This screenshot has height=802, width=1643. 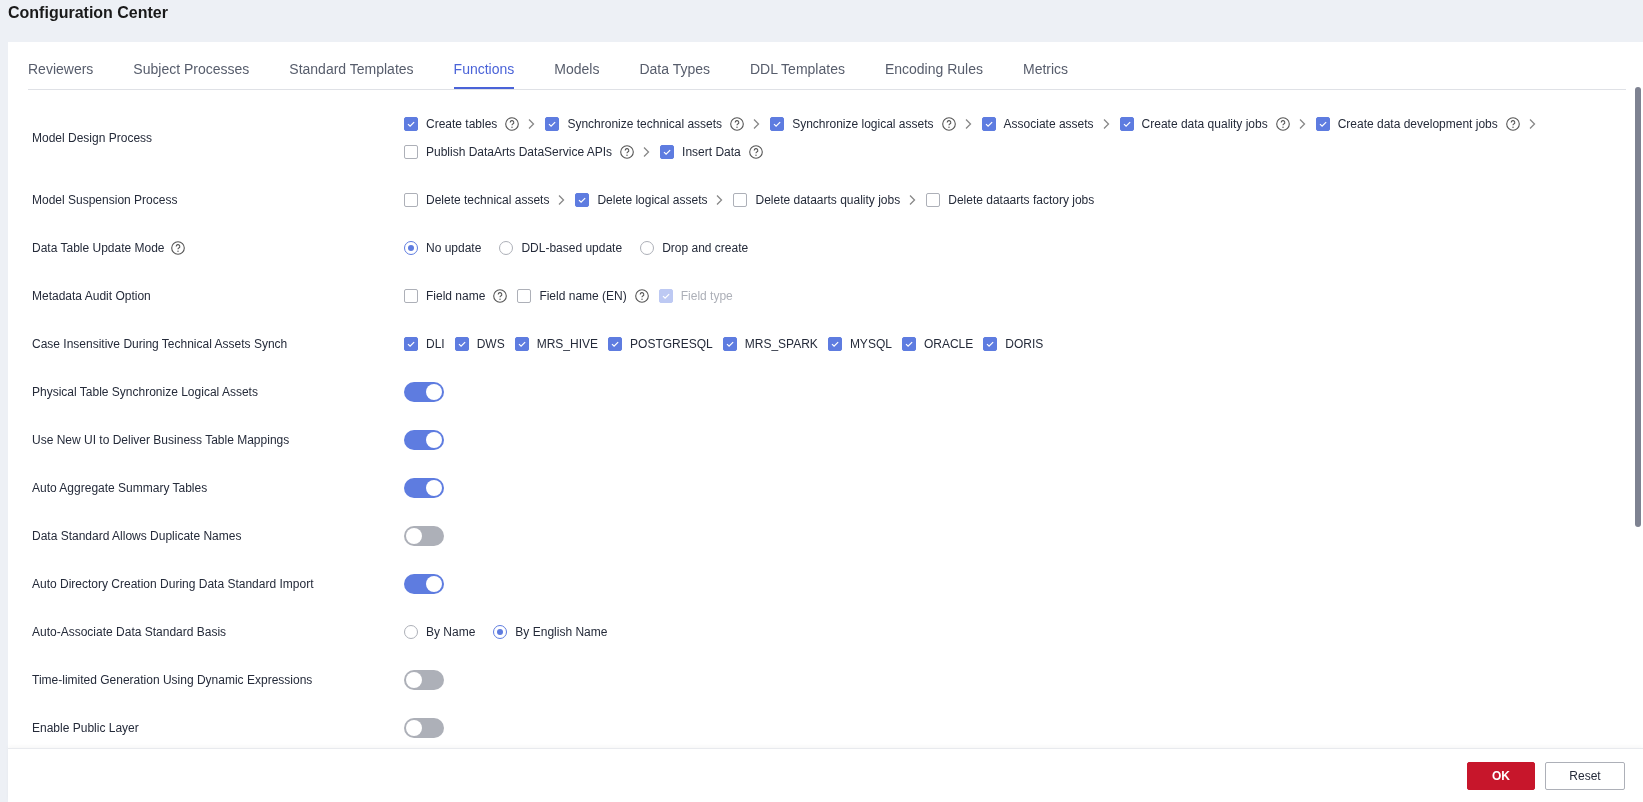 I want to click on setting-label: Use New UI to Deliver Business Table Mappings, so click(x=161, y=440).